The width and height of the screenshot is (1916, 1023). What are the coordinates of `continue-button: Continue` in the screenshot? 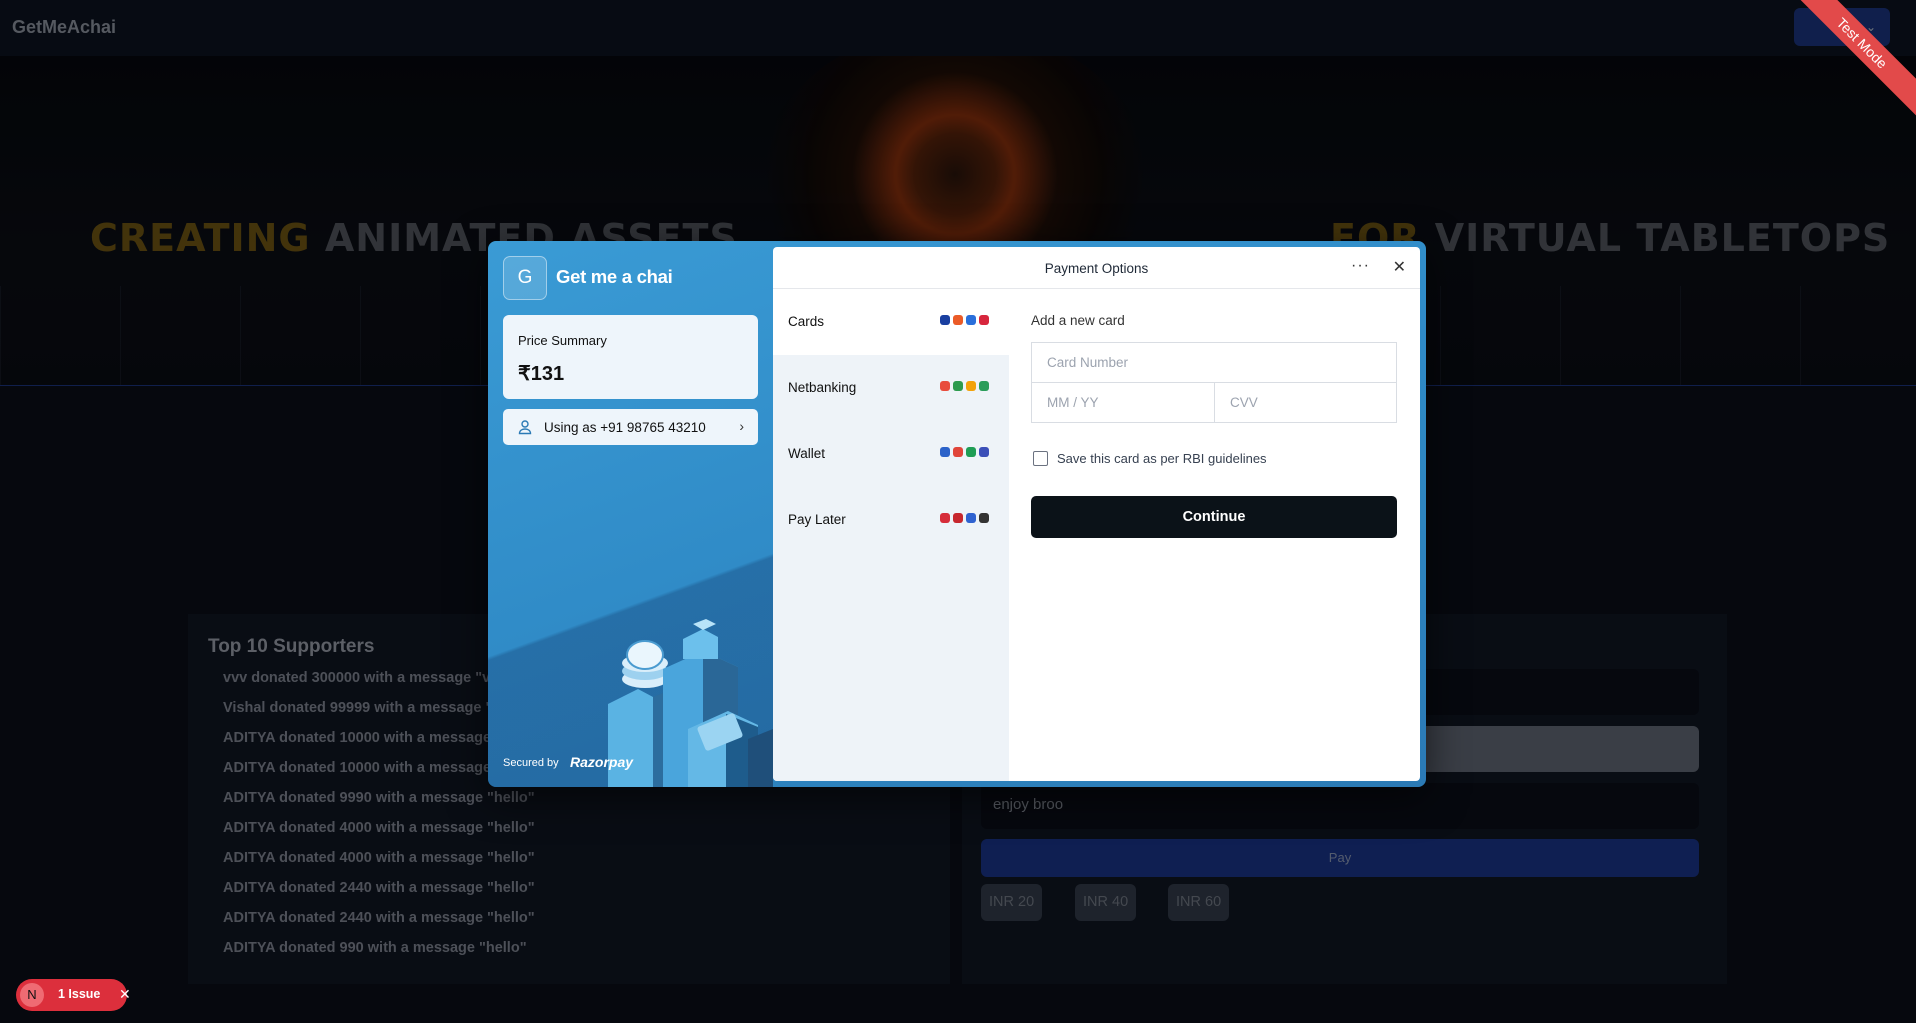 It's located at (1214, 517).